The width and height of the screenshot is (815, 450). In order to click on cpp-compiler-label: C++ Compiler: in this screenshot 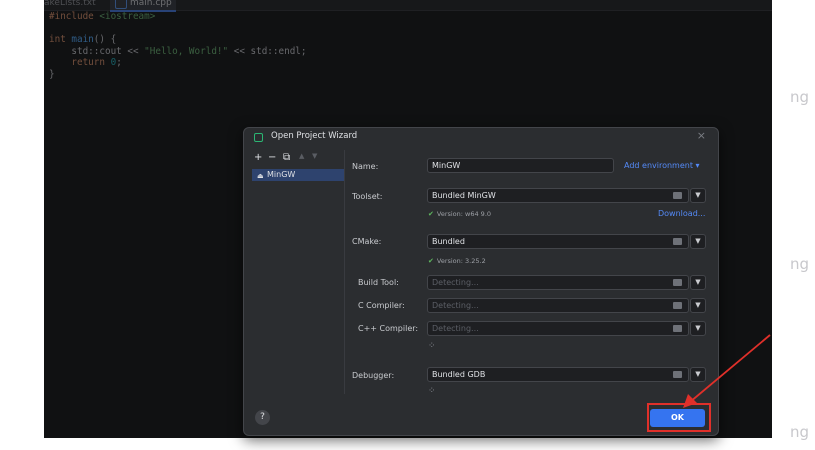, I will do `click(388, 328)`.